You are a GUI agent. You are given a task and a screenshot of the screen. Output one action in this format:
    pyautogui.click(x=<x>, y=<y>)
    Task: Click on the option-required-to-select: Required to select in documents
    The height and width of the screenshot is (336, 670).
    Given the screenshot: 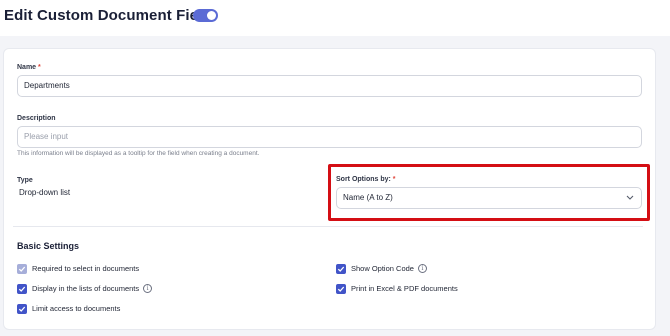 What is the action you would take?
    pyautogui.click(x=78, y=268)
    